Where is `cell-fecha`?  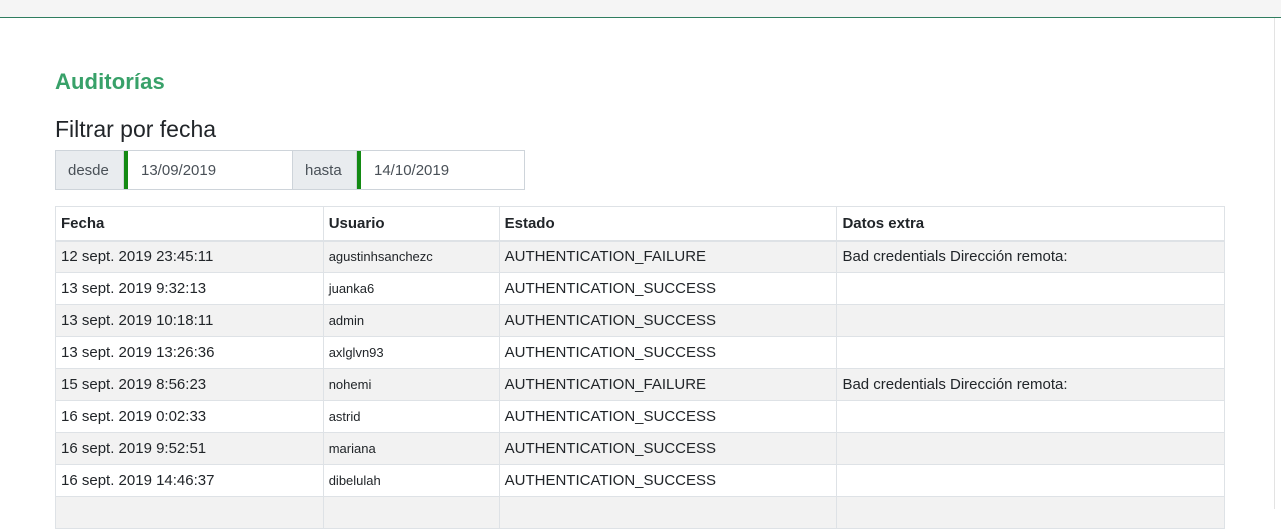 cell-fecha is located at coordinates (189, 512).